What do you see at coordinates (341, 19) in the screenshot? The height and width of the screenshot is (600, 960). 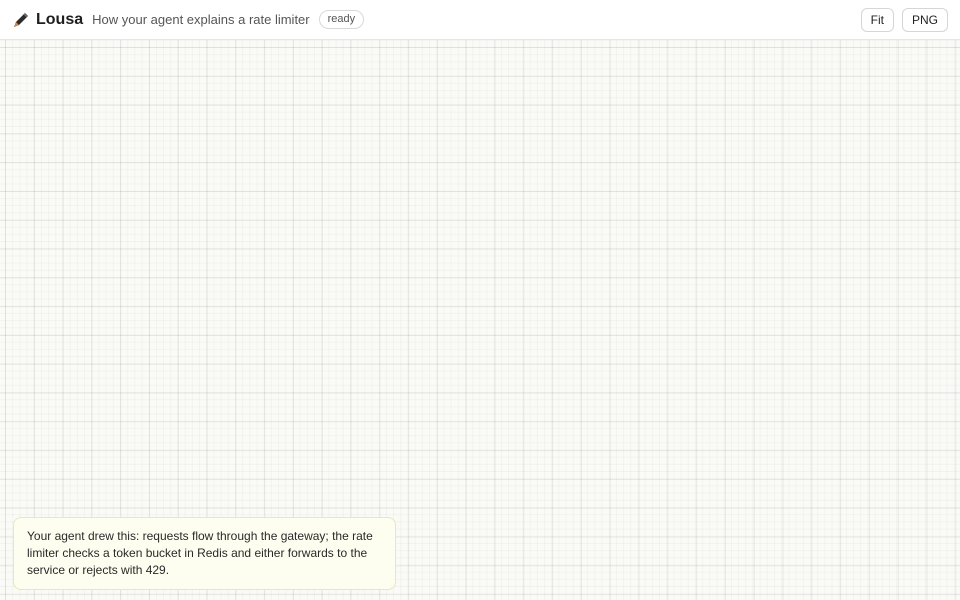 I see `status-badge: ready` at bounding box center [341, 19].